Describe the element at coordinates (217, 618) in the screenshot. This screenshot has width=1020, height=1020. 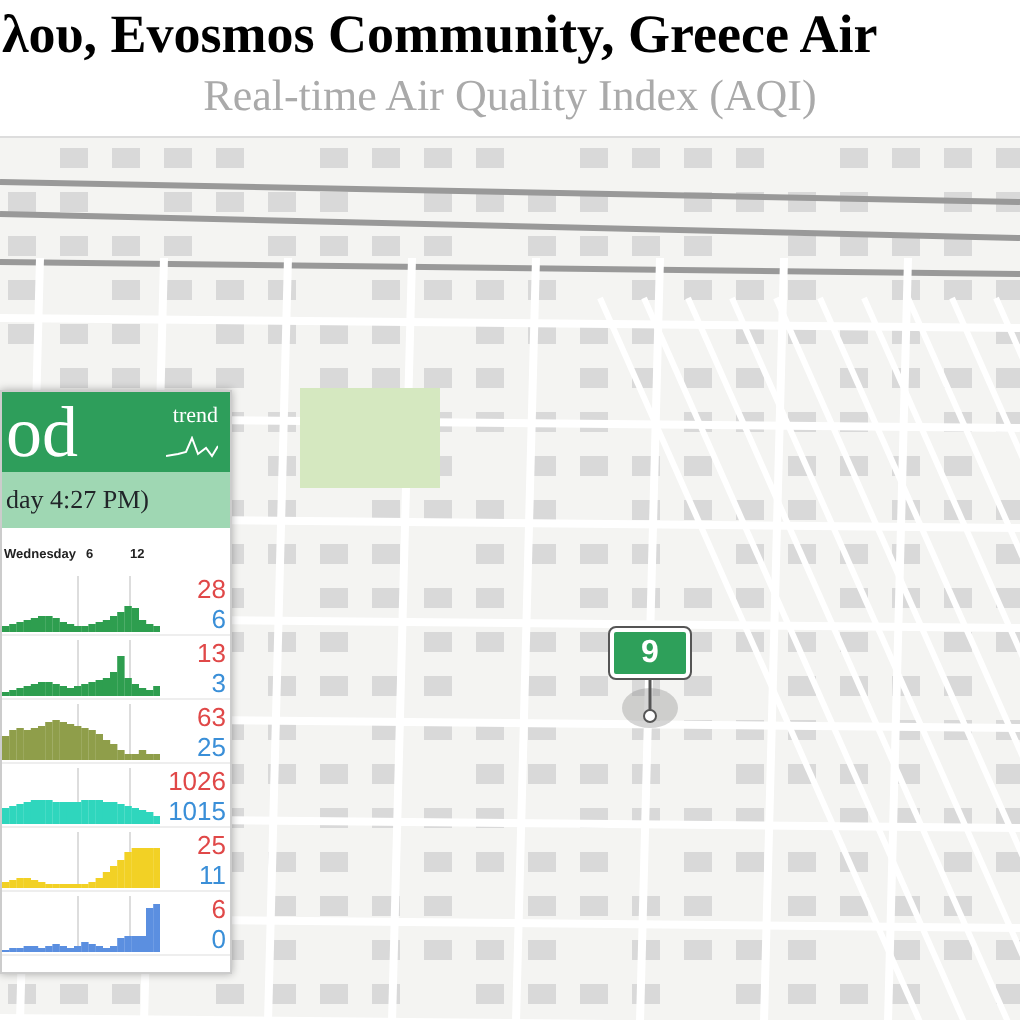
I see `min-value: 6` at that location.